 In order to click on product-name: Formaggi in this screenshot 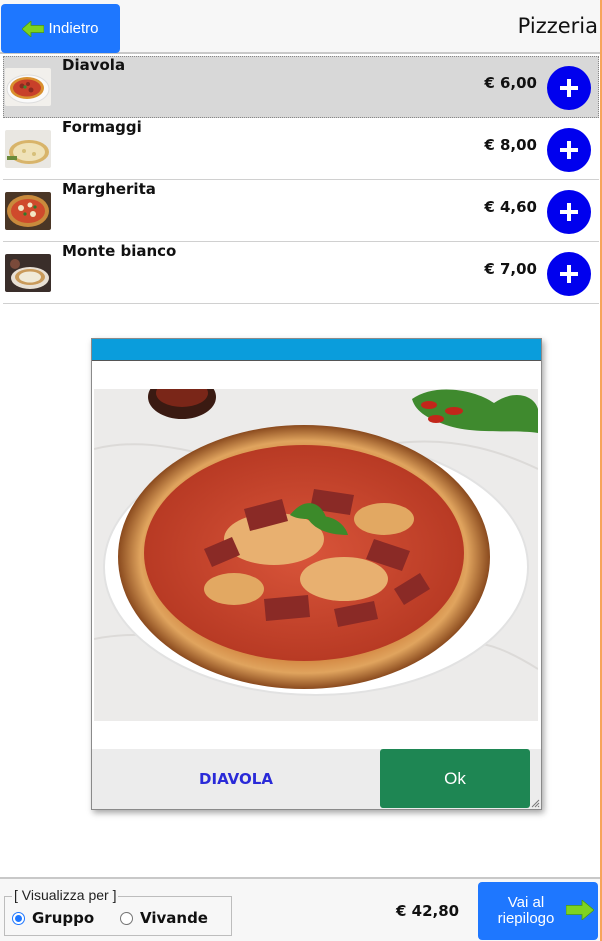, I will do `click(102, 127)`.